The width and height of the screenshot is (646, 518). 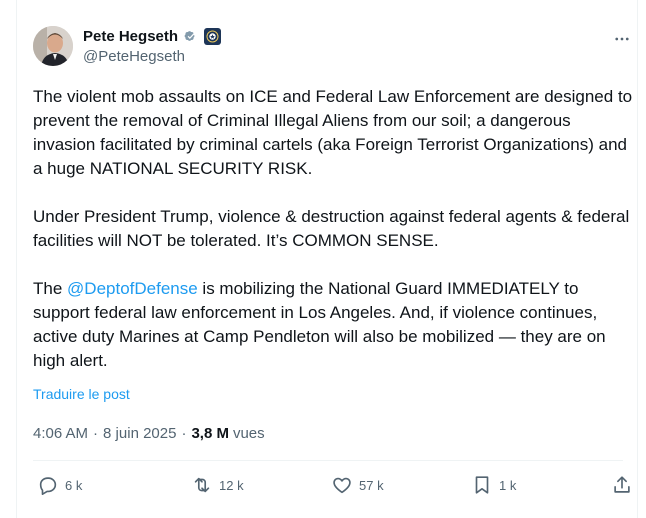 I want to click on avatar, so click(x=53, y=46).